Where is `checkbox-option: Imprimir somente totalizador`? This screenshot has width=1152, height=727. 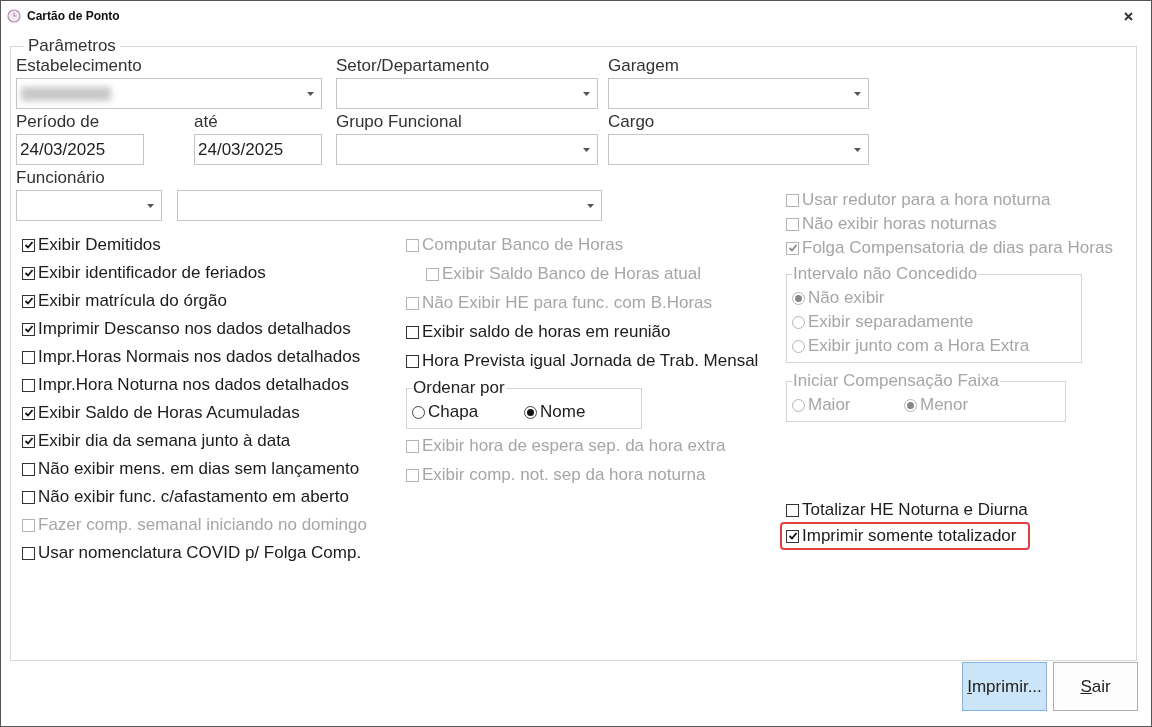 checkbox-option: Imprimir somente totalizador is located at coordinates (901, 536).